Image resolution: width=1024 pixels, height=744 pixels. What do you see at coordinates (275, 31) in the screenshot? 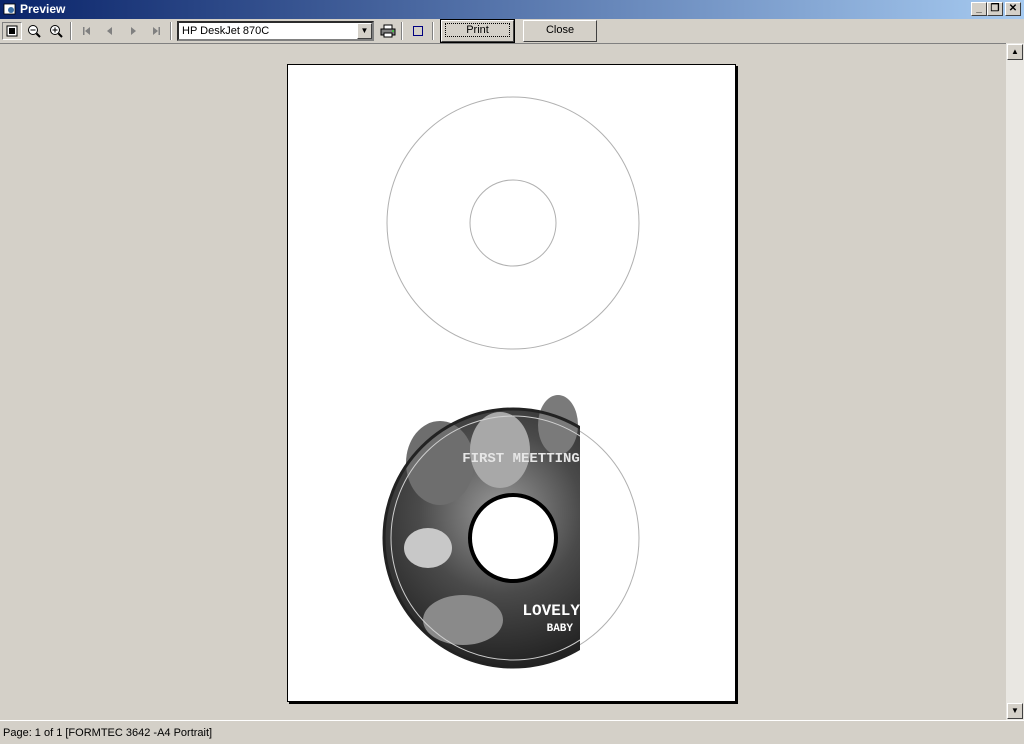
I see `printer-select: HP DeskJet 870C ▼` at bounding box center [275, 31].